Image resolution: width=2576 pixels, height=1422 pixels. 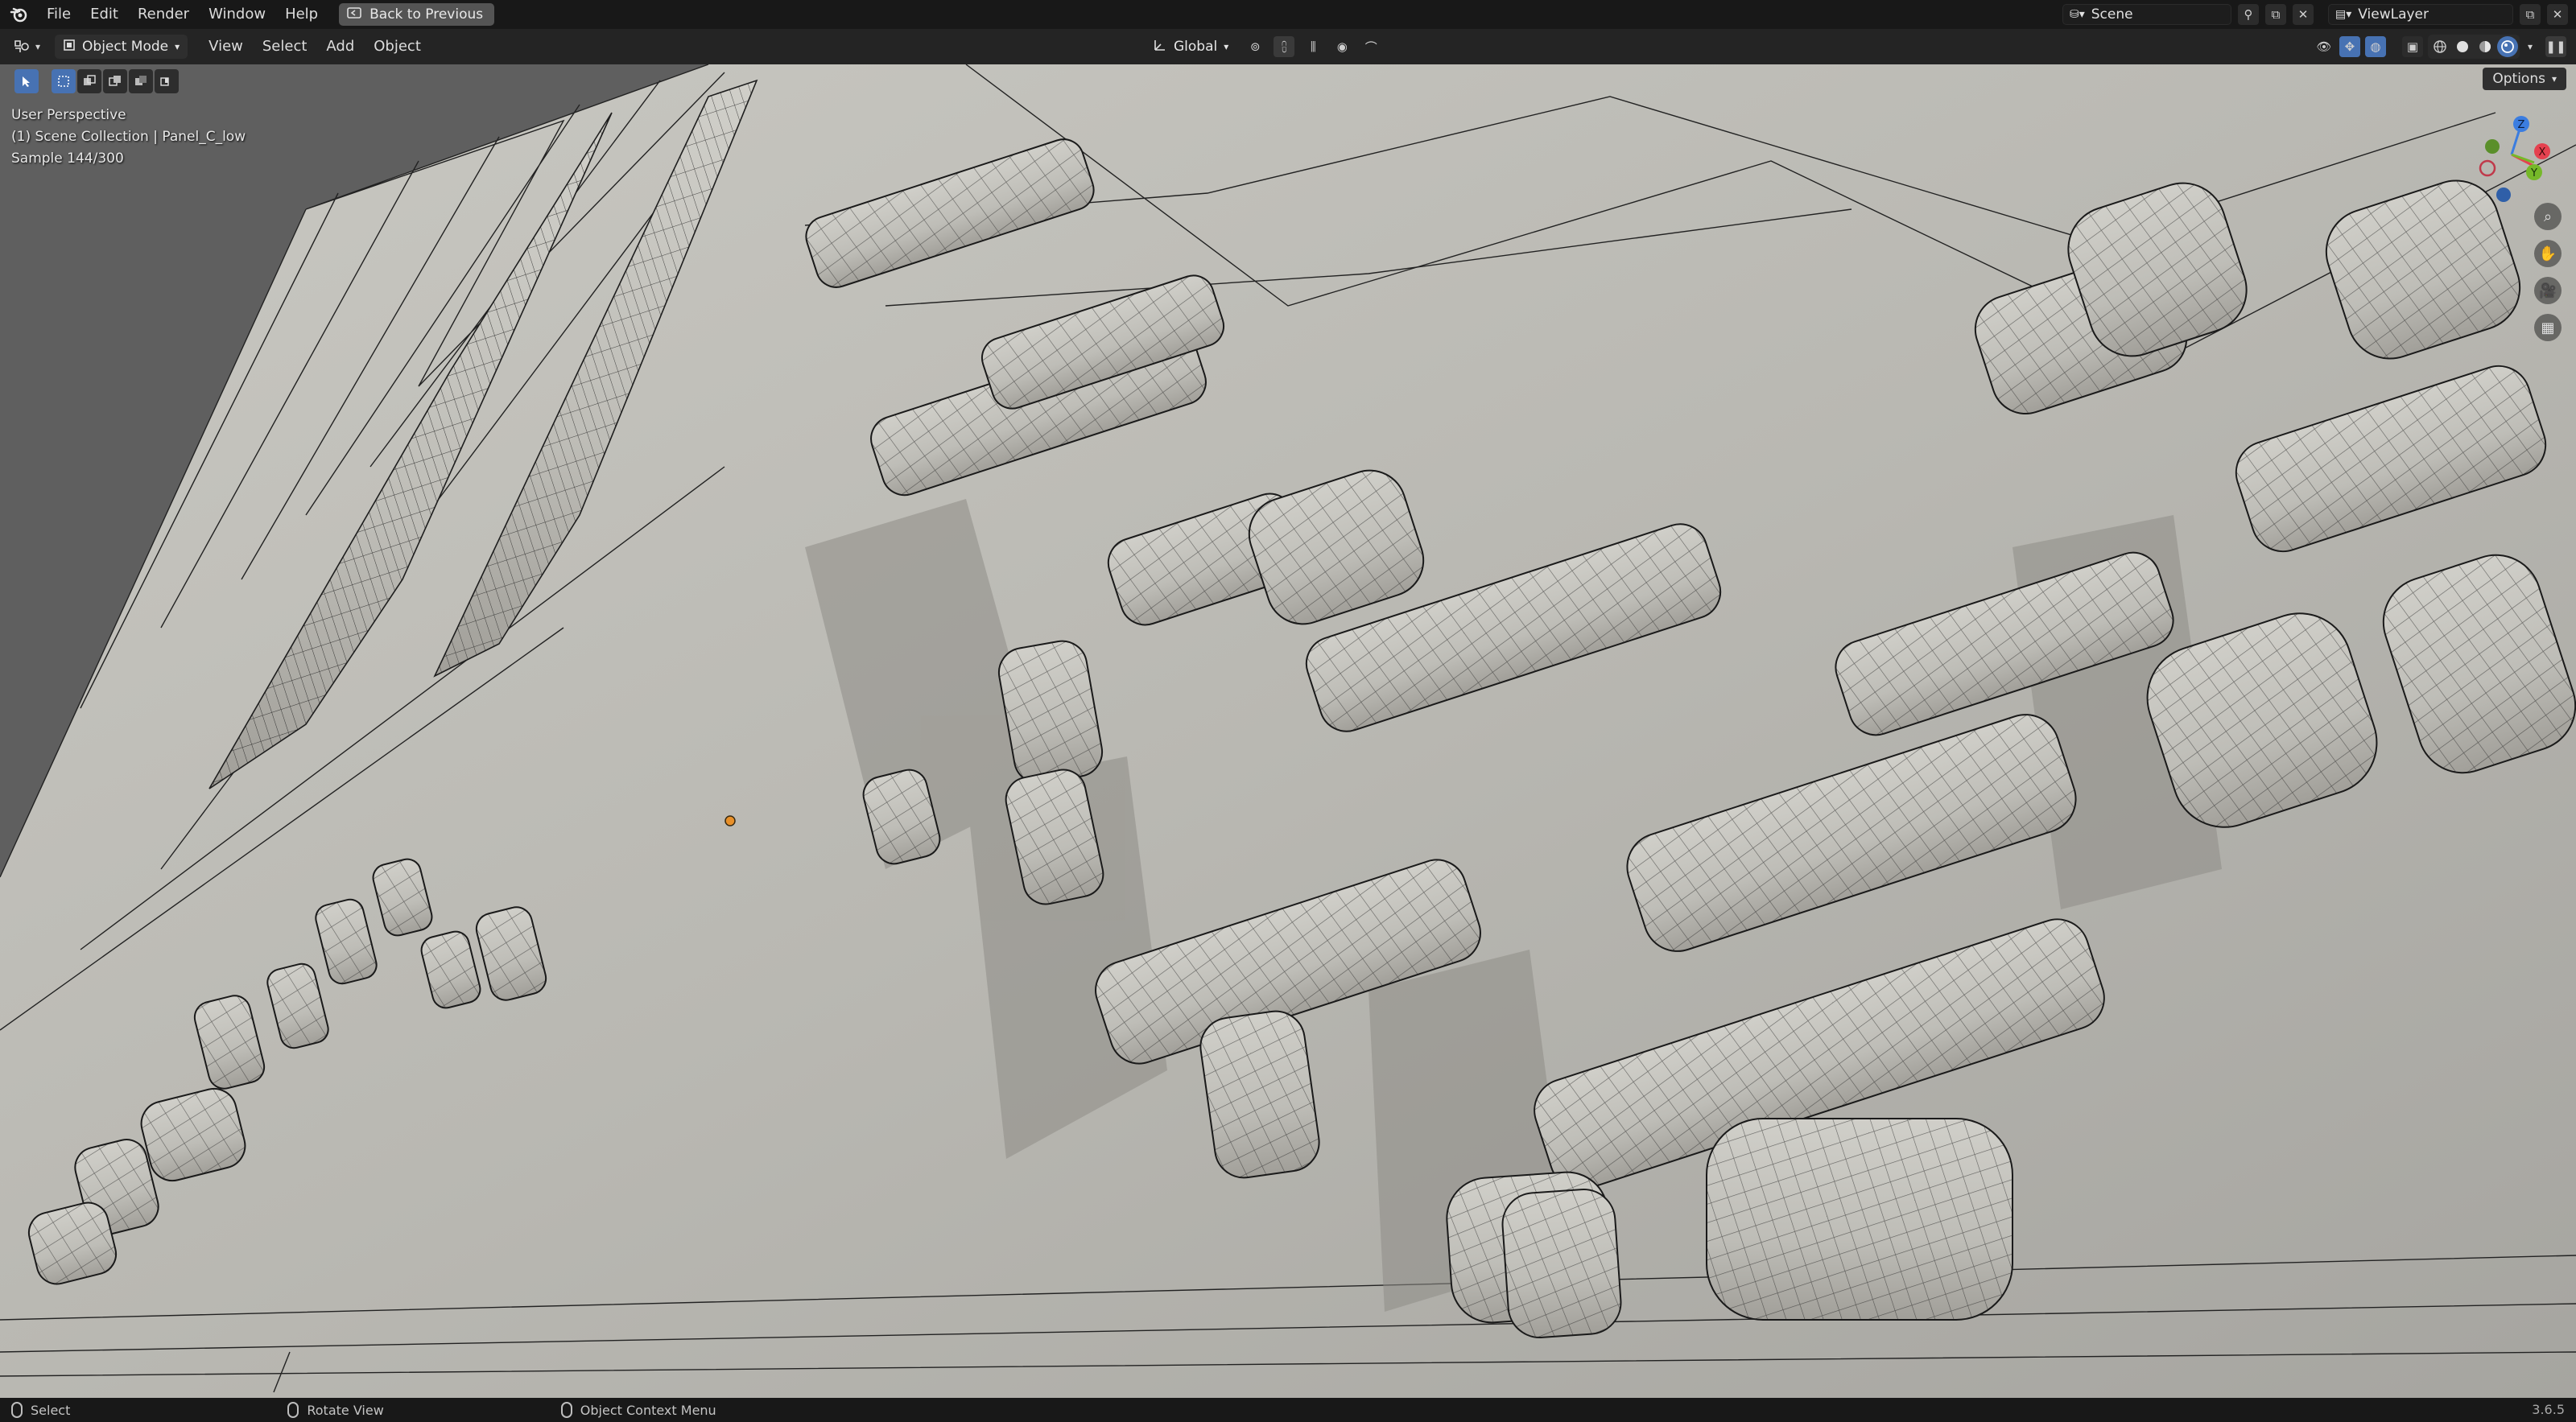 I want to click on view-layer-icon: ▤▾, so click(x=2343, y=15).